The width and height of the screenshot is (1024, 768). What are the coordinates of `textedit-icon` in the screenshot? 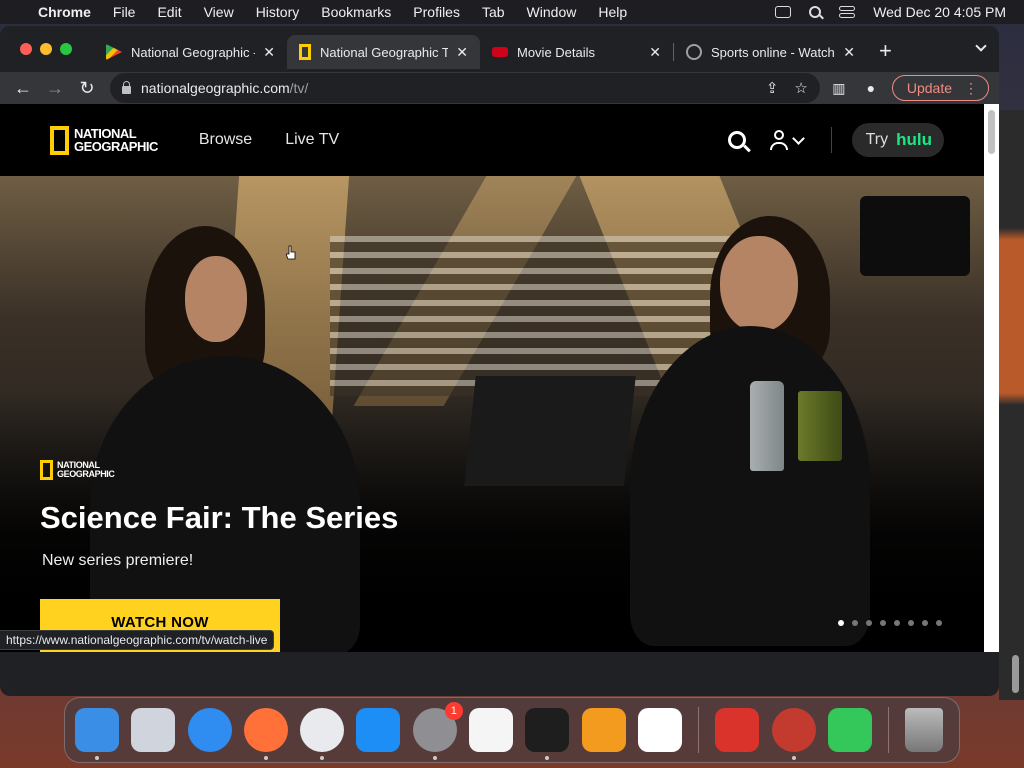 It's located at (491, 730).